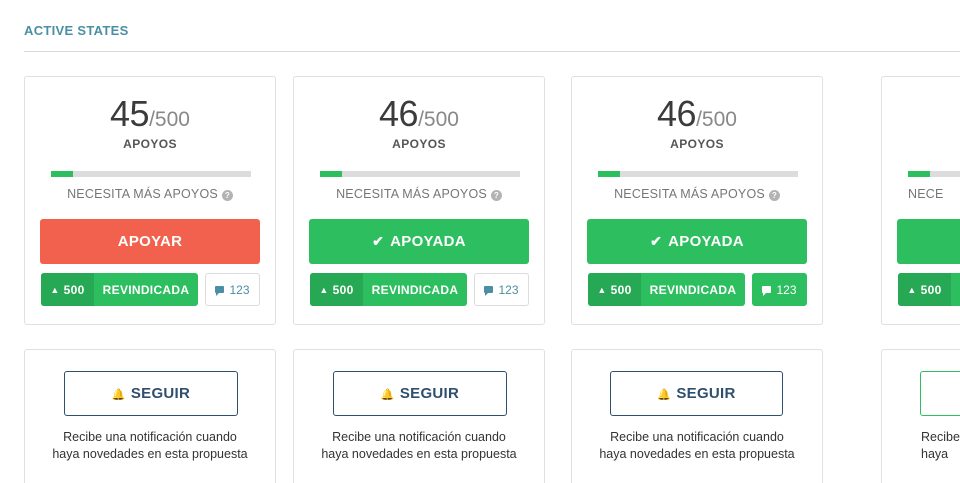 Image resolution: width=960 pixels, height=483 pixels. What do you see at coordinates (928, 241) in the screenshot?
I see `supported-button` at bounding box center [928, 241].